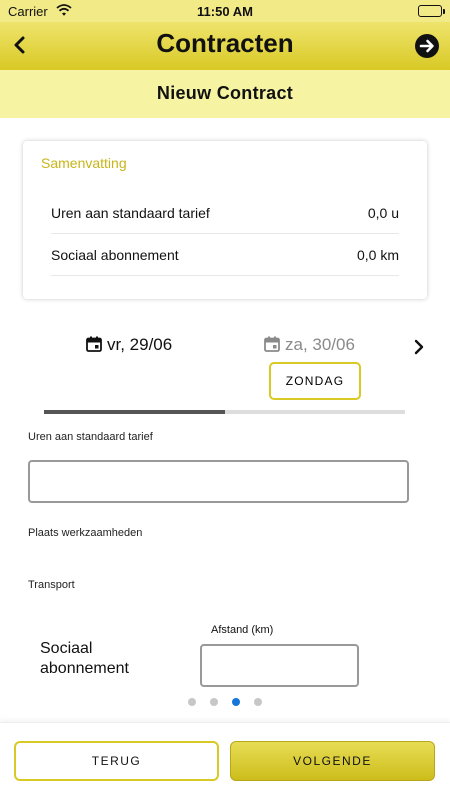  I want to click on nav-bar: Contracten, so click(225, 46).